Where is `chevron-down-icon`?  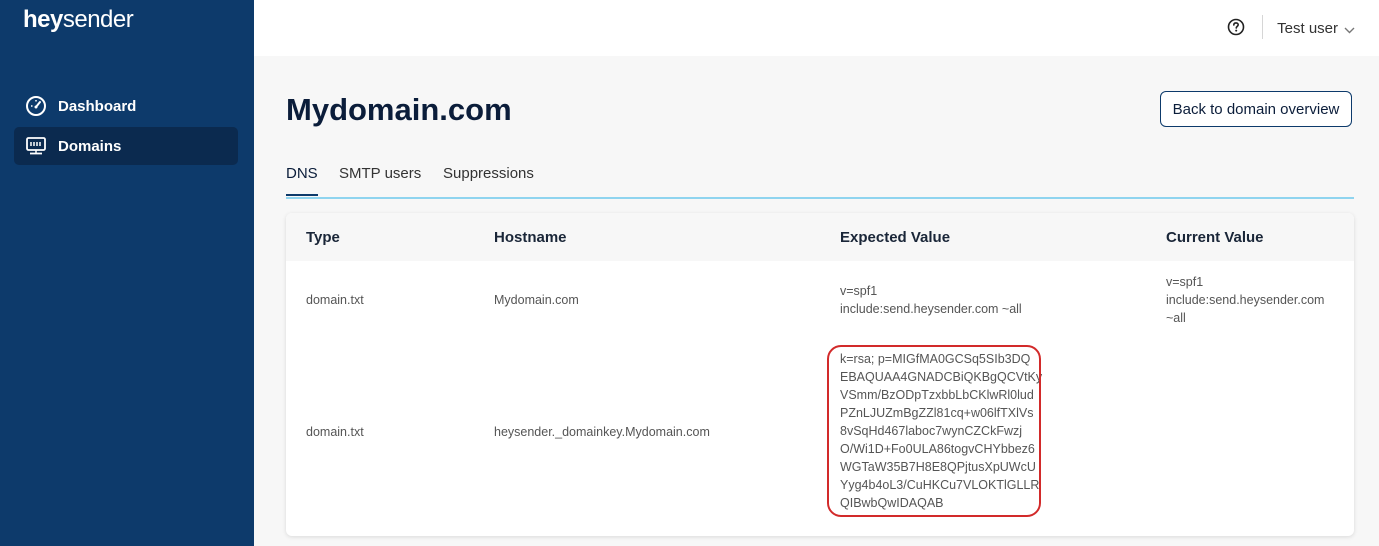 chevron-down-icon is located at coordinates (1349, 29).